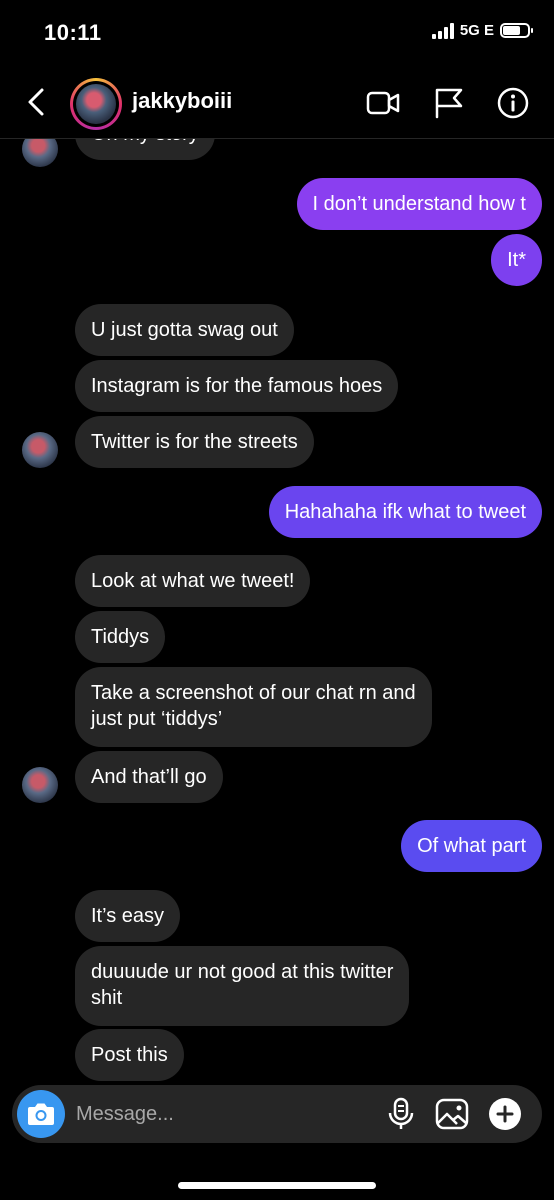  What do you see at coordinates (184, 330) in the screenshot?
I see `message-bubble: U just gotta swag out` at bounding box center [184, 330].